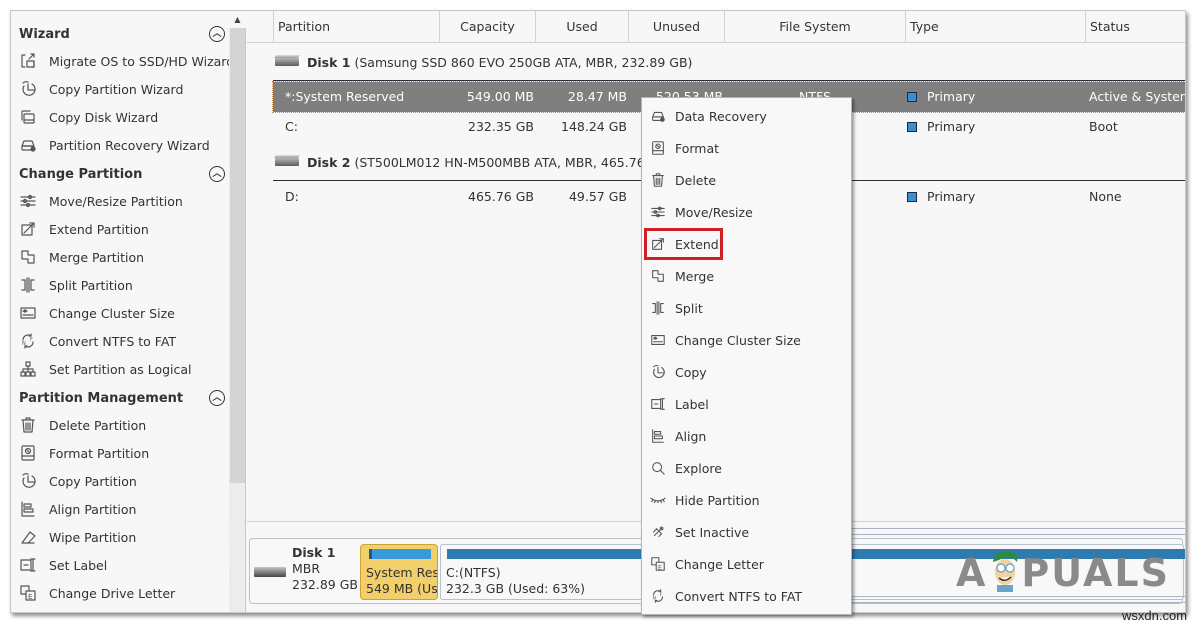 Image resolution: width=1196 pixels, height=626 pixels. I want to click on sidebar-item-label: Split Partition, so click(91, 285).